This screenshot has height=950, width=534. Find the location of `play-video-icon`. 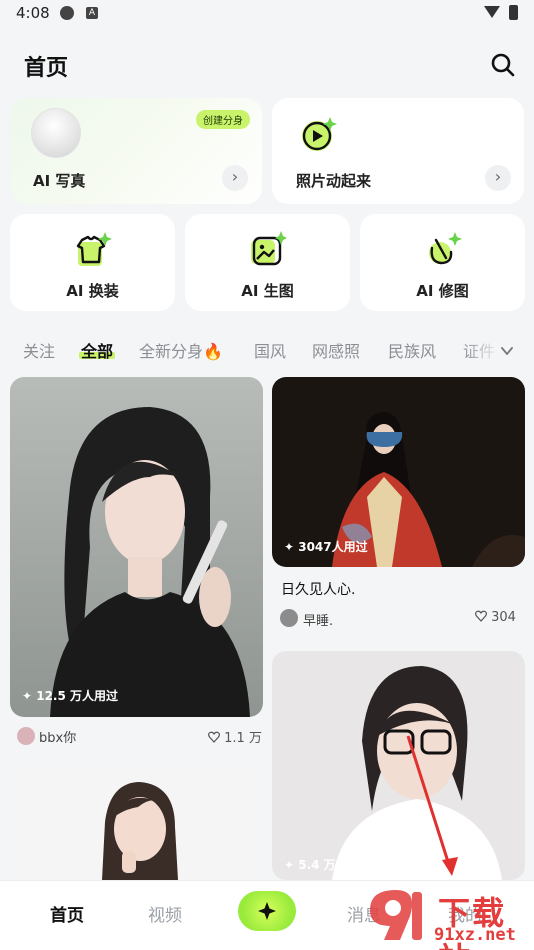

play-video-icon is located at coordinates (319, 134).